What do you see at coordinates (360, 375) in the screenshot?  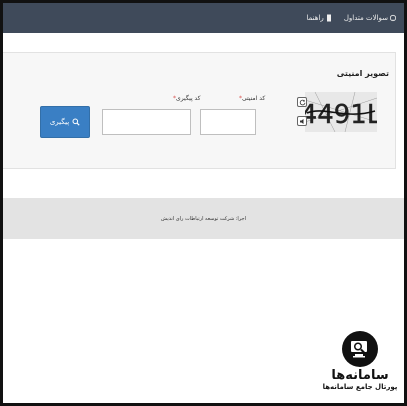 I see `brand-title: سامانه‌ها` at bounding box center [360, 375].